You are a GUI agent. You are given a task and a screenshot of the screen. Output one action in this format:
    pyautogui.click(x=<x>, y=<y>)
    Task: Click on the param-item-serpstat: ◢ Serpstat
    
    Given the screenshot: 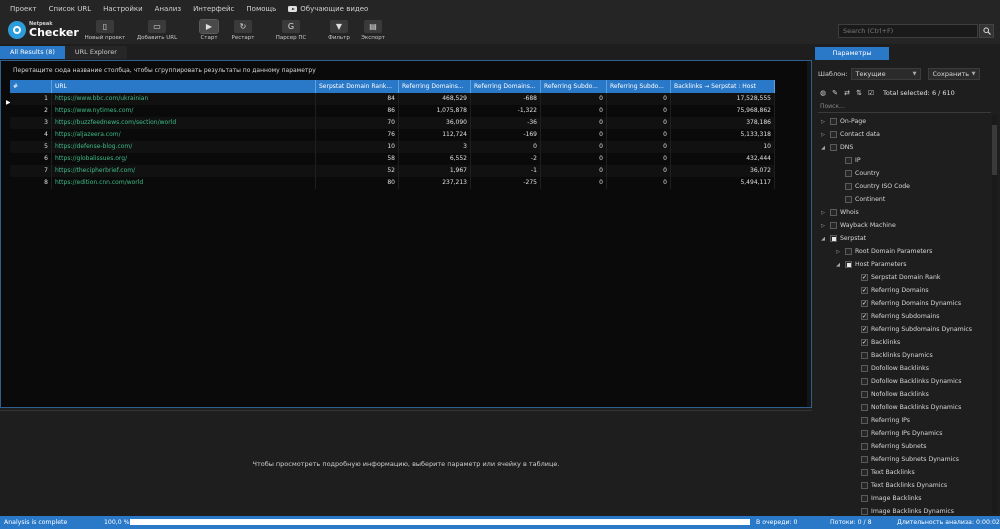 What is the action you would take?
    pyautogui.click(x=903, y=238)
    